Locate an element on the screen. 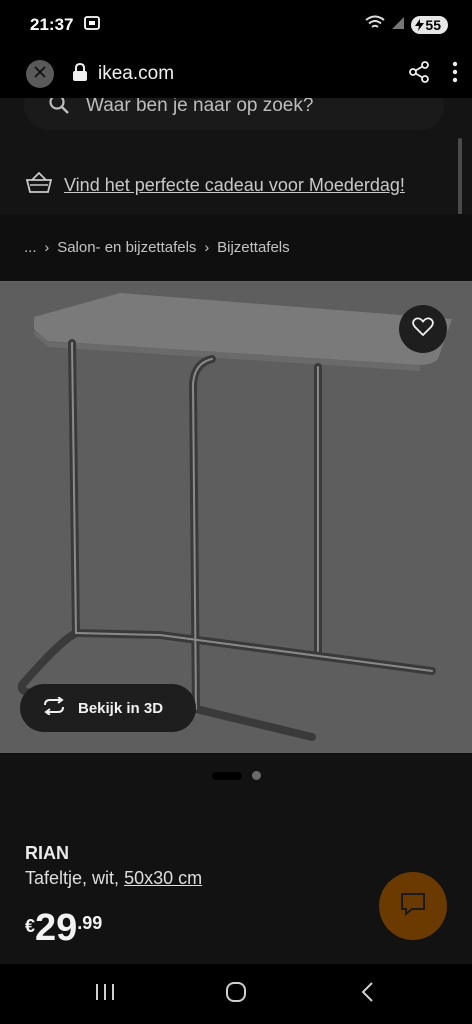 Image resolution: width=472 pixels, height=1024 pixels. home-icon is located at coordinates (236, 994).